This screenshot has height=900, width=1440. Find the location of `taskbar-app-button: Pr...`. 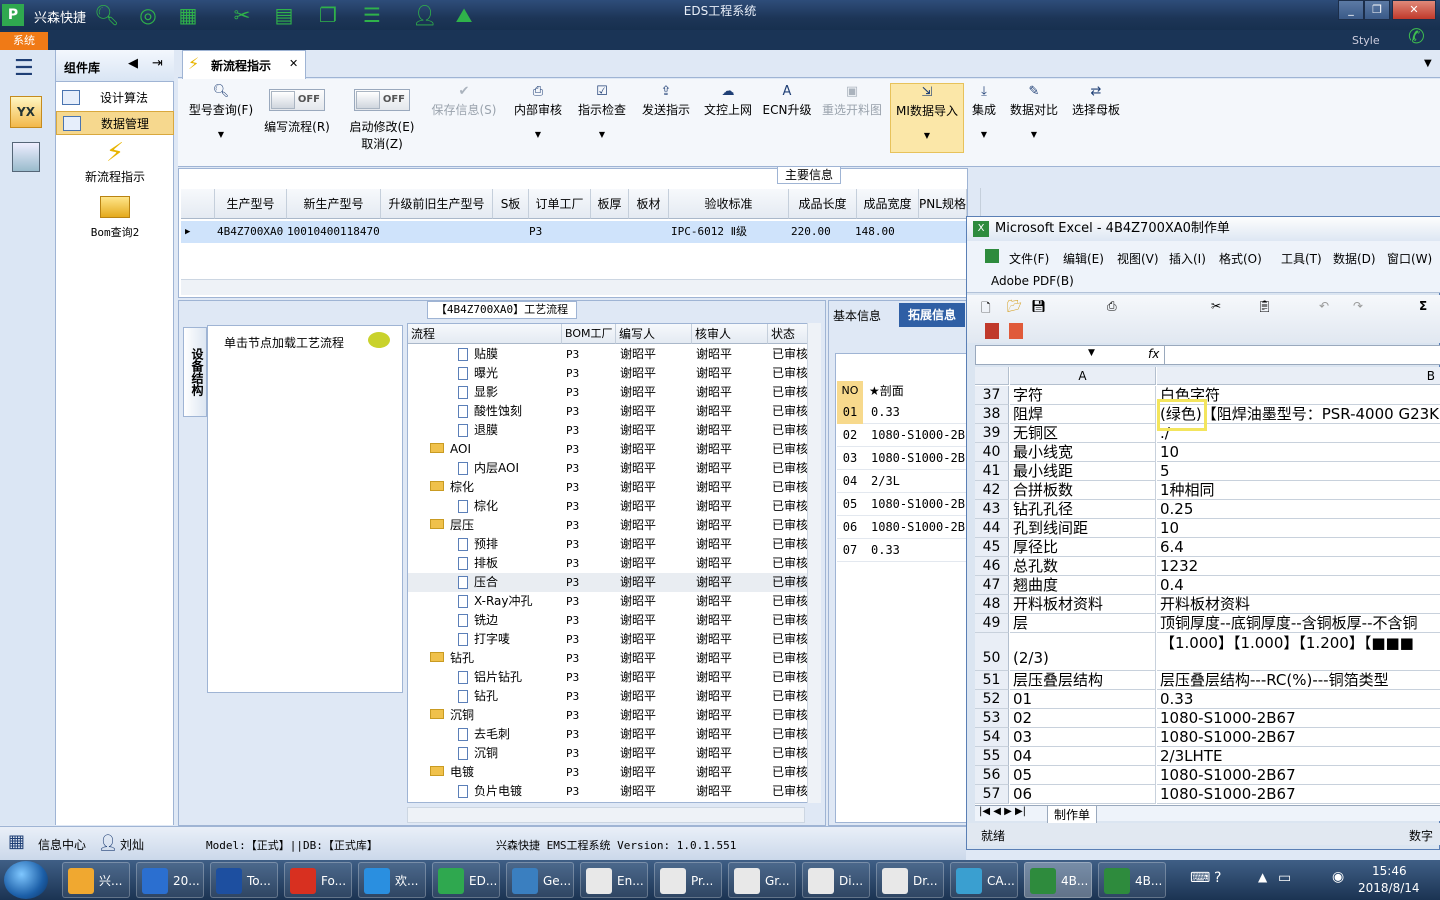

taskbar-app-button: Pr... is located at coordinates (688, 880).